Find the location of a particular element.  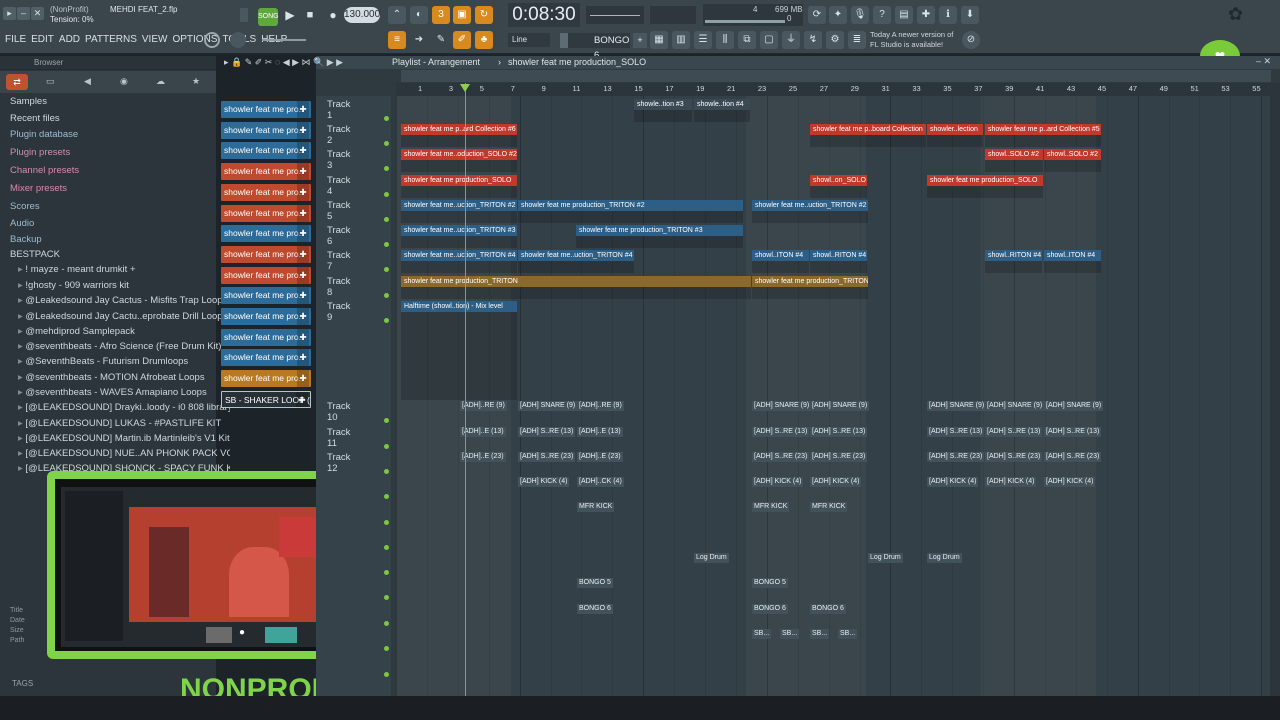

browser-category-item: Audio is located at coordinates (116, 225).